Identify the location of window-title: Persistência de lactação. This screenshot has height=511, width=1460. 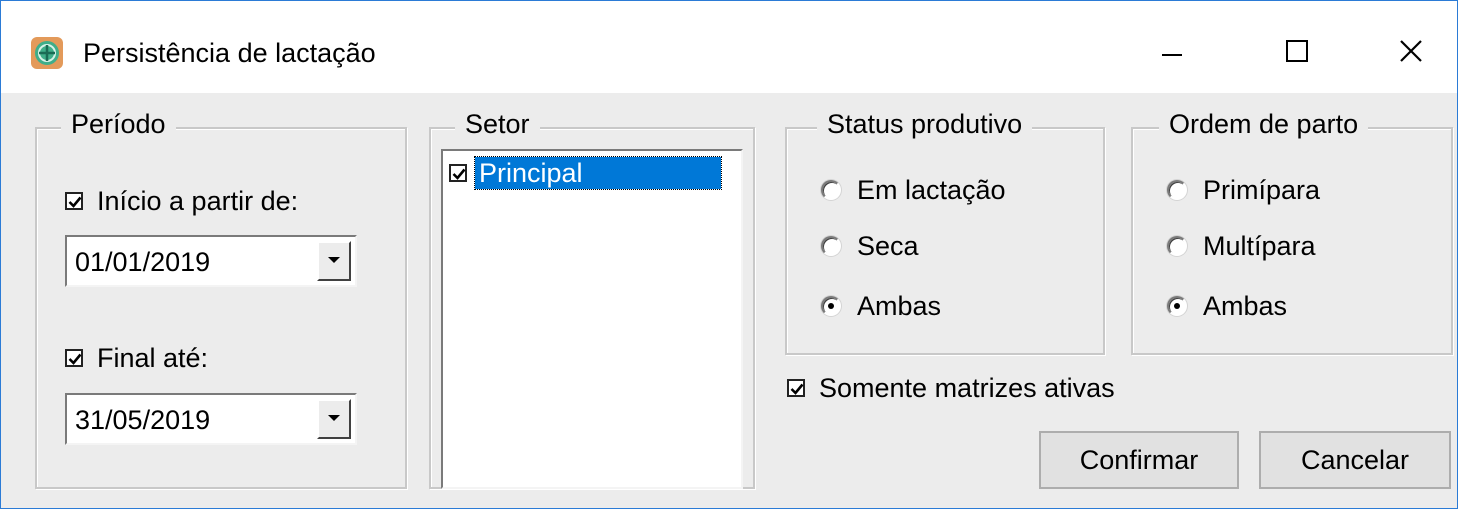
(229, 53).